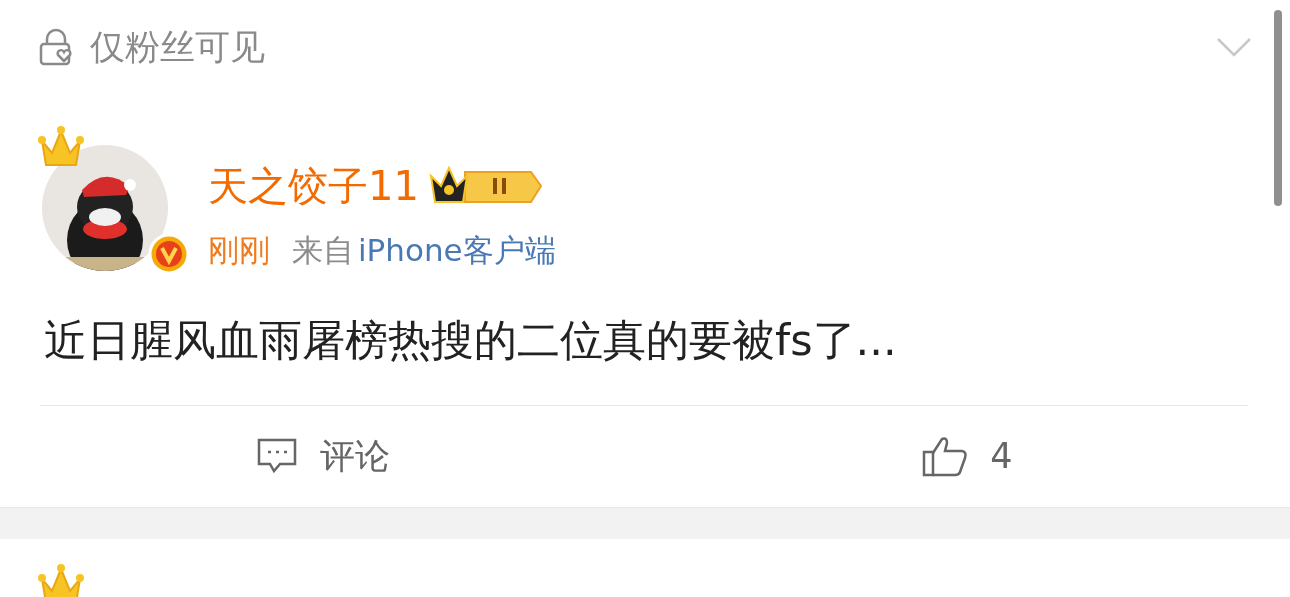  Describe the element at coordinates (239, 250) in the screenshot. I see `post-time: 刚刚` at that location.